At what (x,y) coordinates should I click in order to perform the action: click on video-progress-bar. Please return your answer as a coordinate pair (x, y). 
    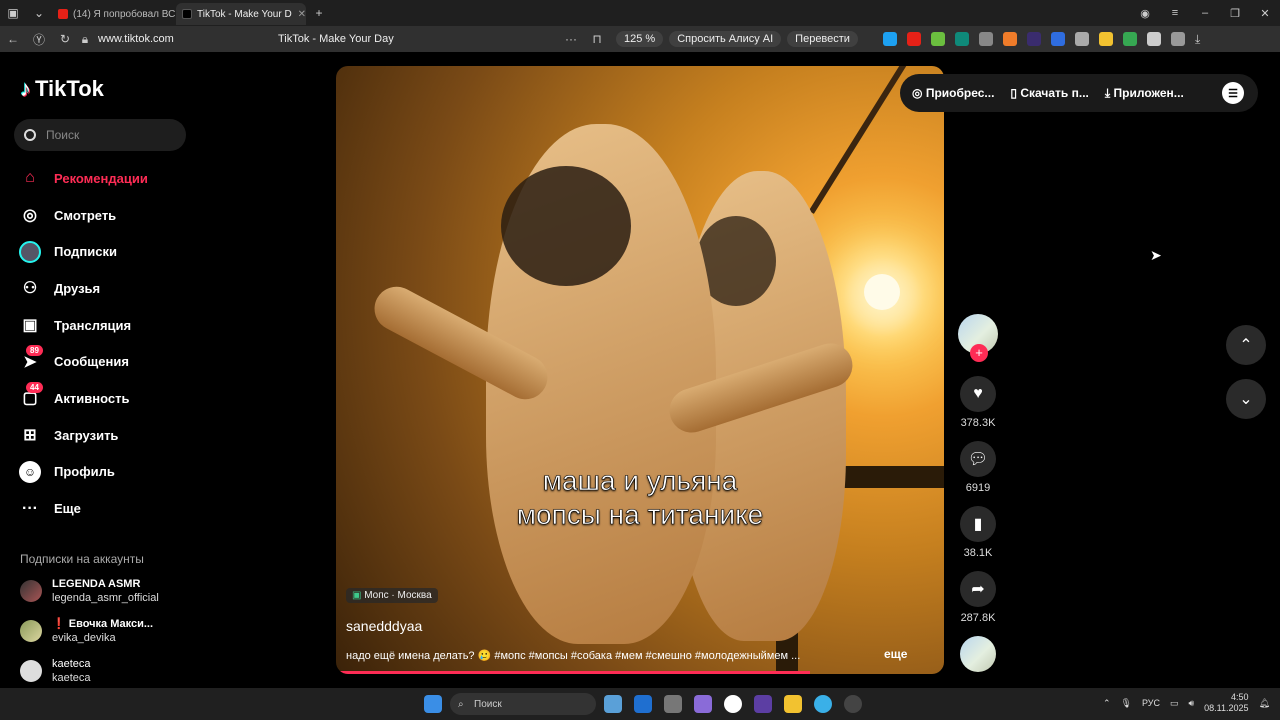
    Looking at the image, I should click on (573, 672).